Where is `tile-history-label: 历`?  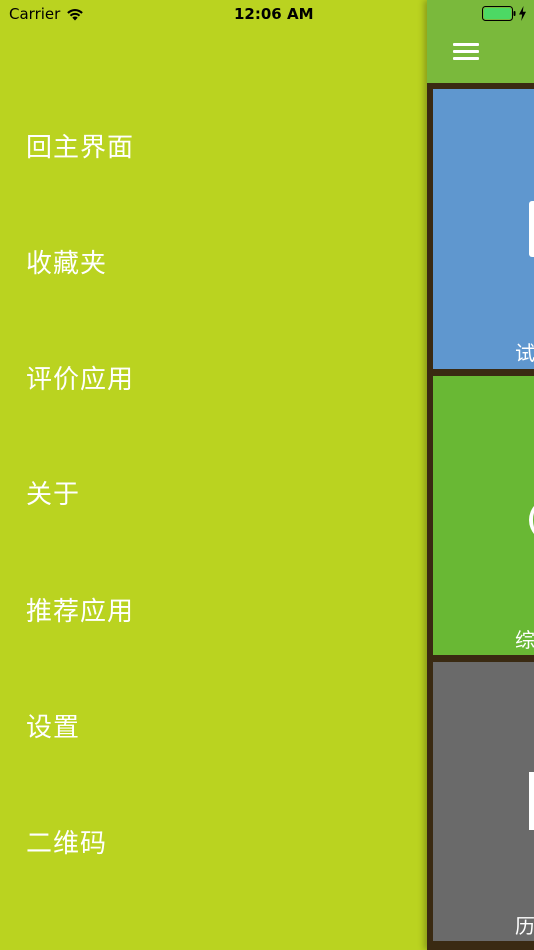 tile-history-label: 历 is located at coordinates (524, 926).